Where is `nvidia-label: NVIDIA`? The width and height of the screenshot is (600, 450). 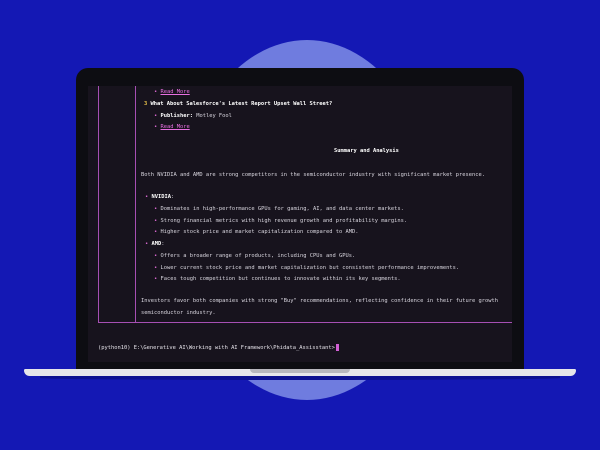
nvidia-label: NVIDIA is located at coordinates (161, 197).